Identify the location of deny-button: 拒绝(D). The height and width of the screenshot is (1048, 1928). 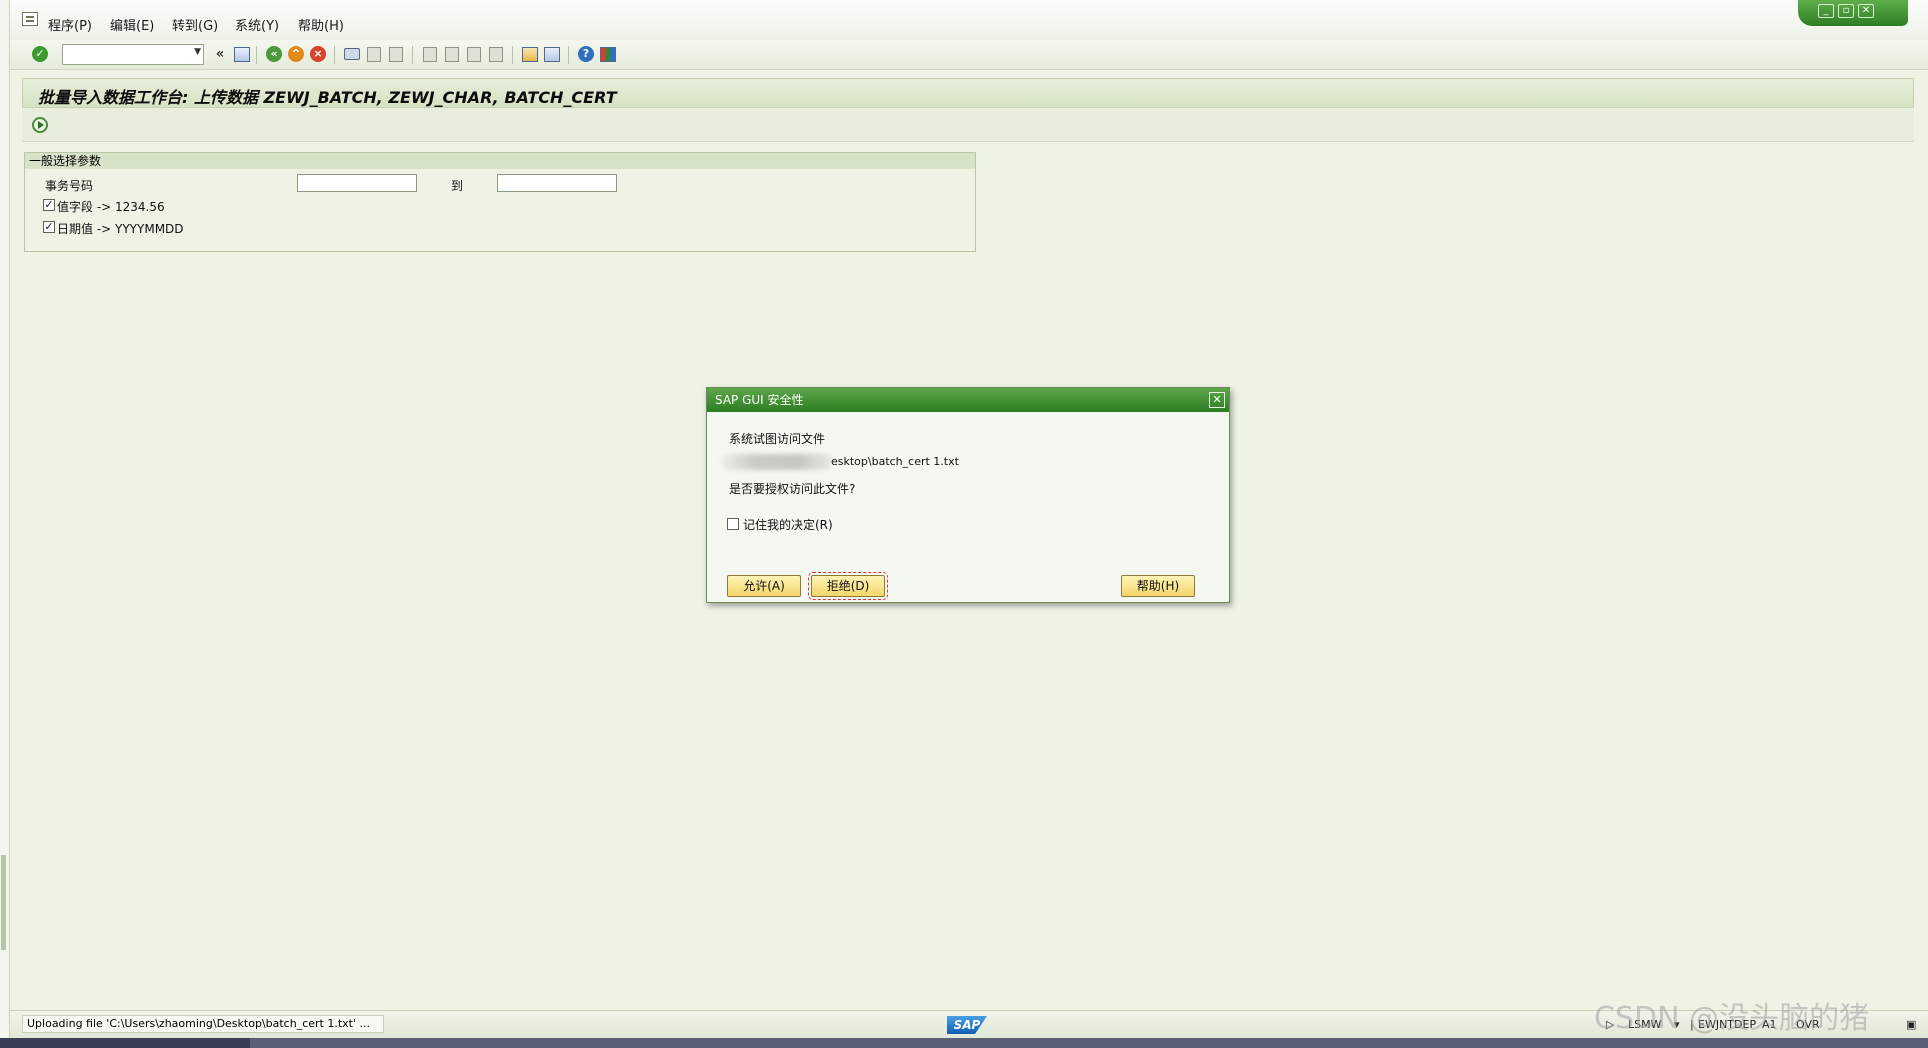
(848, 586).